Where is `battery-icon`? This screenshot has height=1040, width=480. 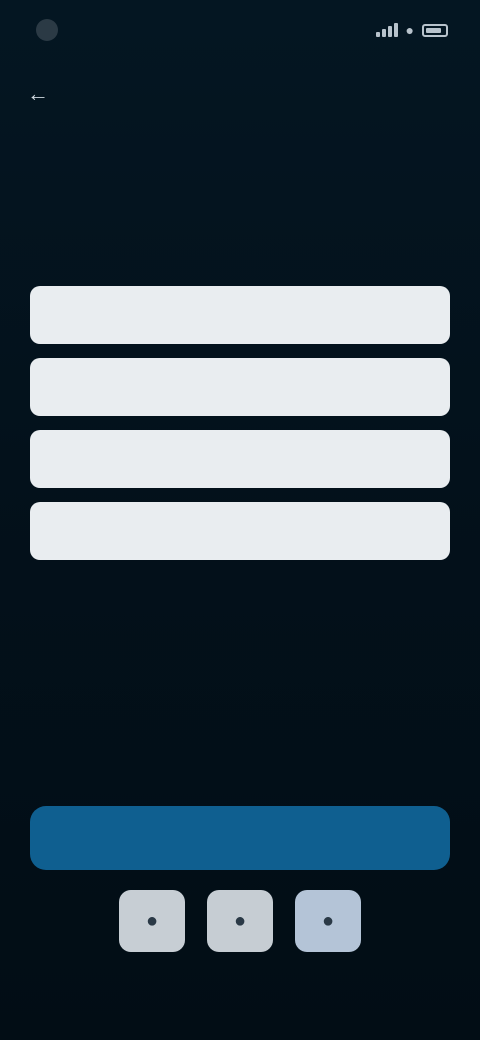
battery-icon is located at coordinates (435, 30).